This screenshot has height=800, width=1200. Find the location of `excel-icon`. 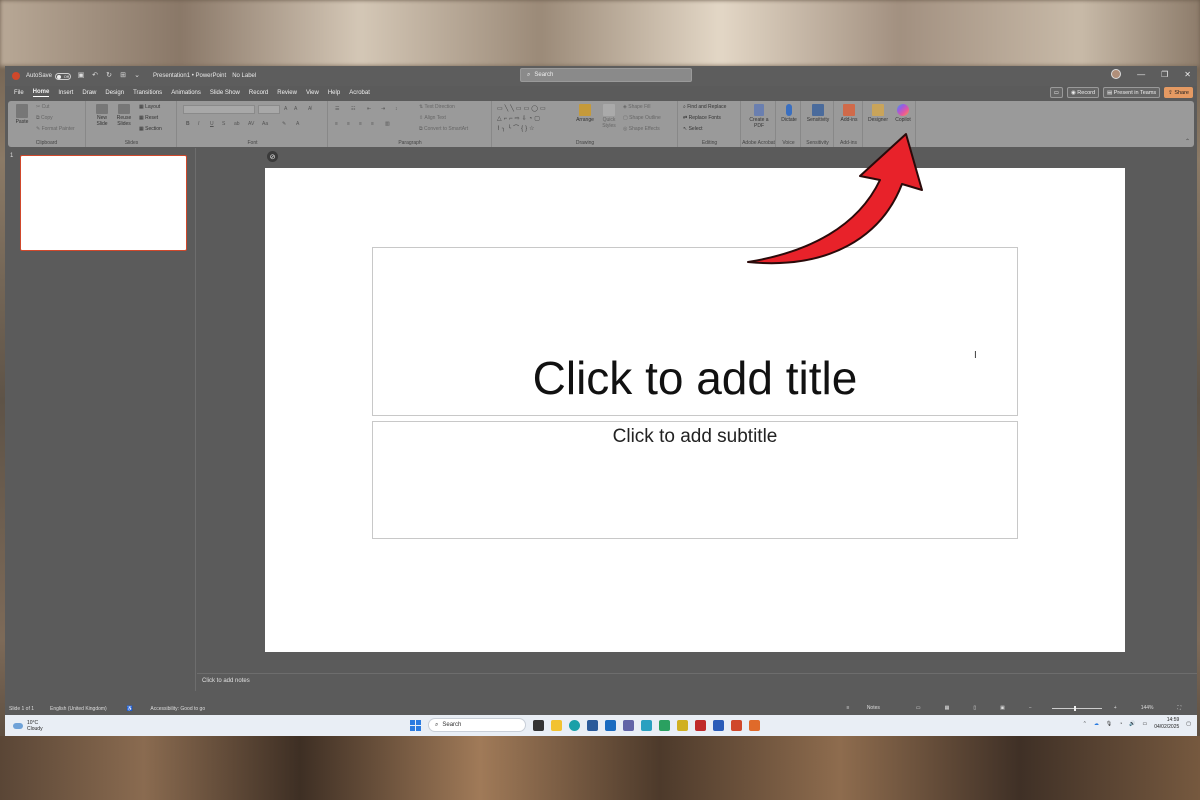

excel-icon is located at coordinates (664, 725).